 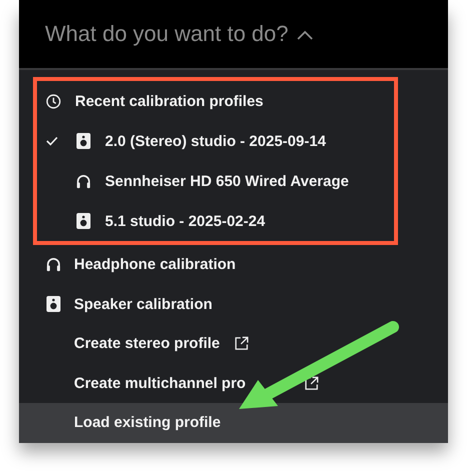 I want to click on menu-item: Create multichannel pro, so click(x=233, y=383).